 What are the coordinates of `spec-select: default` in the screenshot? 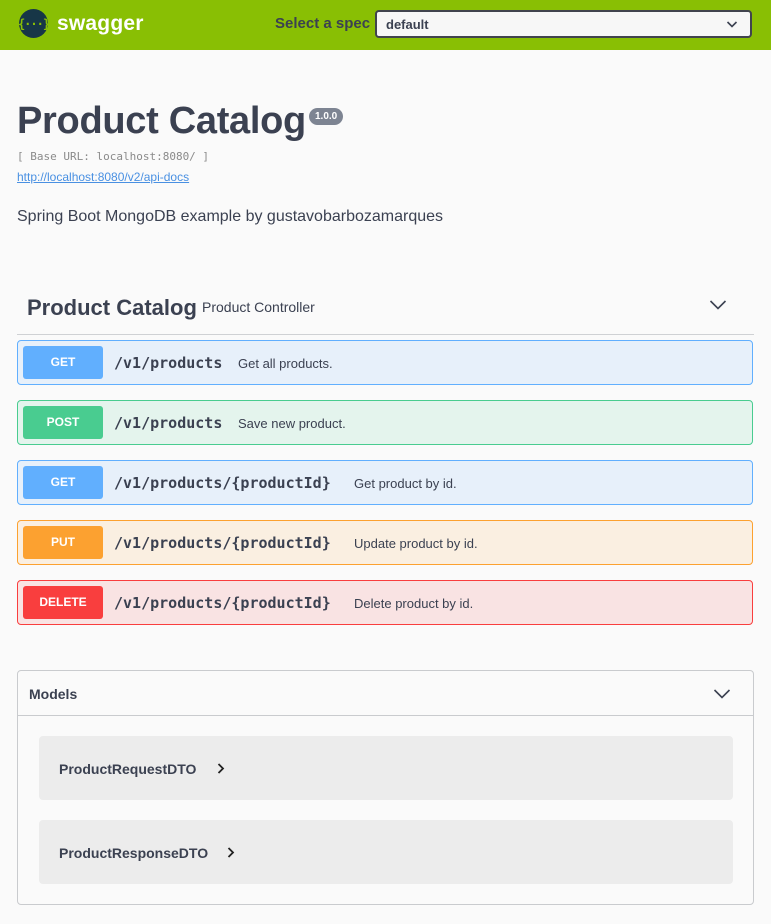 It's located at (563, 24).